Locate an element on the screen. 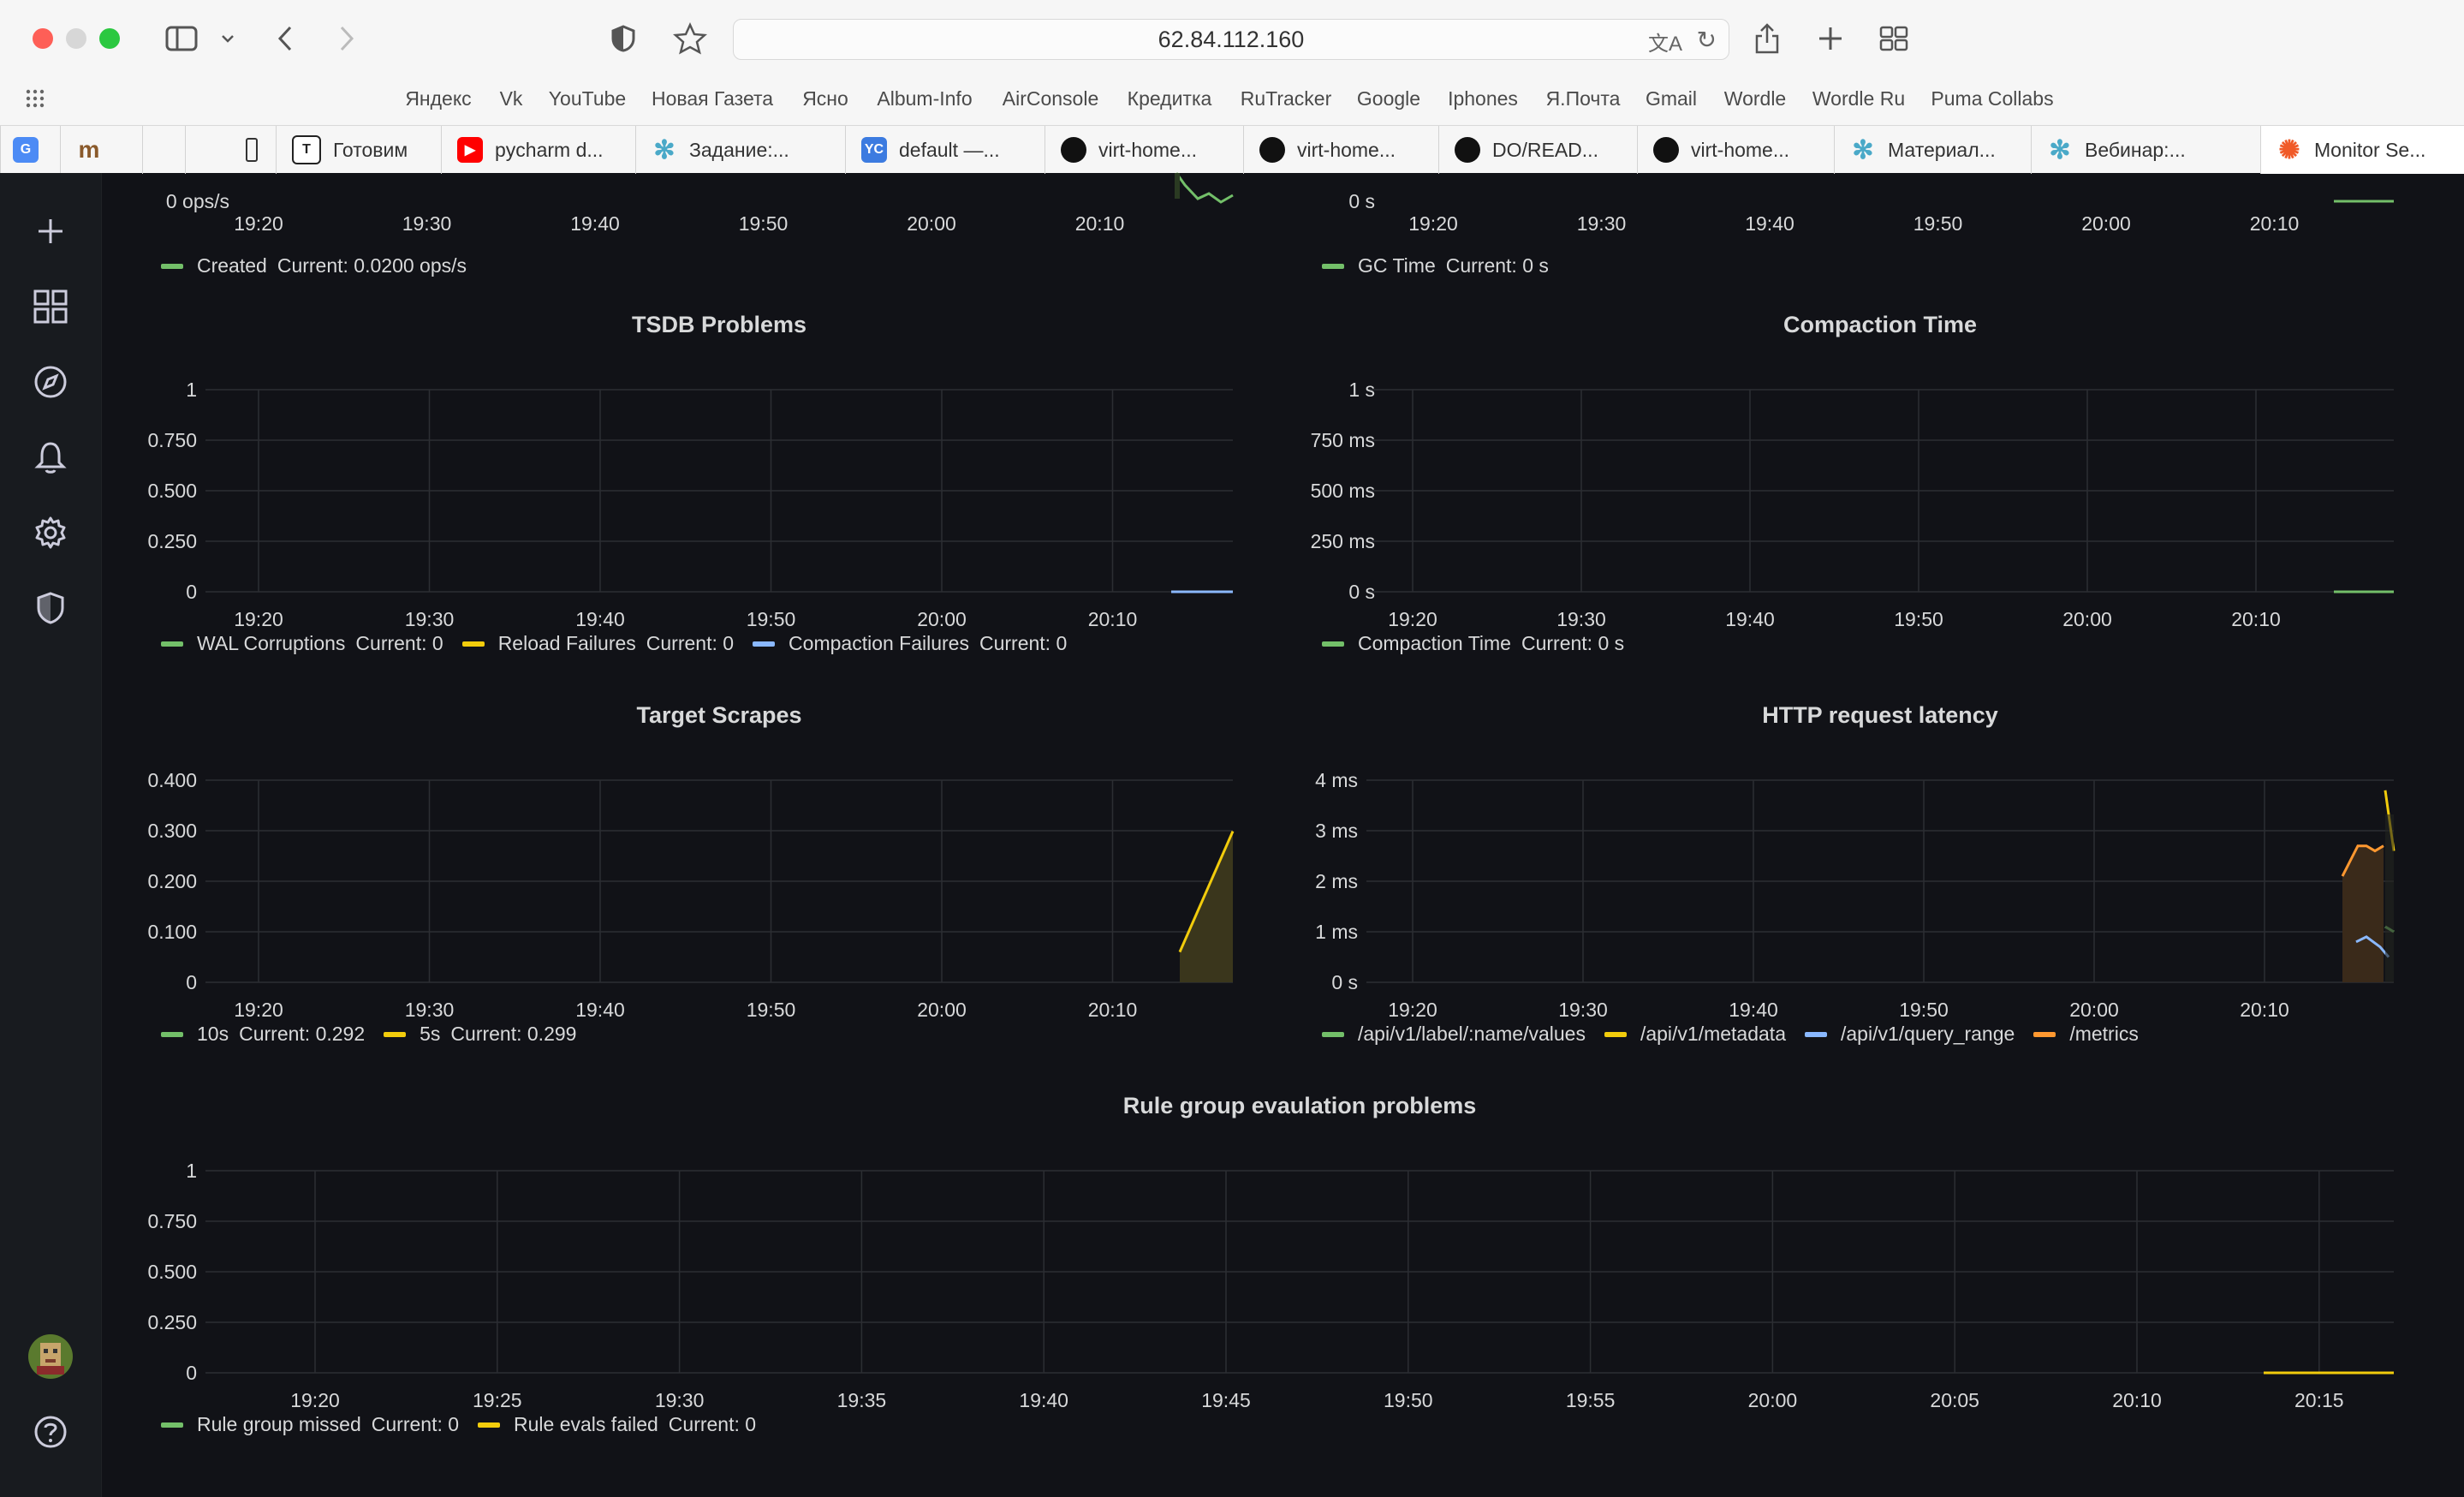 Image resolution: width=2464 pixels, height=1497 pixels. legend-item: Rule evals failed Current: 0 is located at coordinates (617, 1424).